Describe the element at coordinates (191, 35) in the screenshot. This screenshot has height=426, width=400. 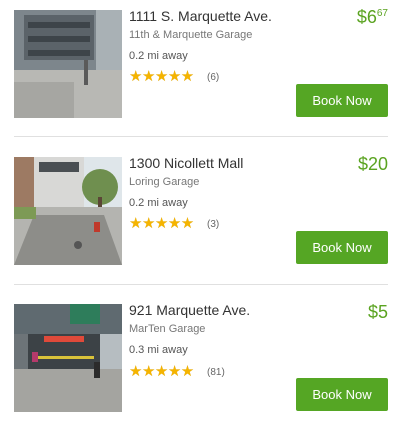
I see `listing-garage-name: 11th & Marquette Garage` at that location.